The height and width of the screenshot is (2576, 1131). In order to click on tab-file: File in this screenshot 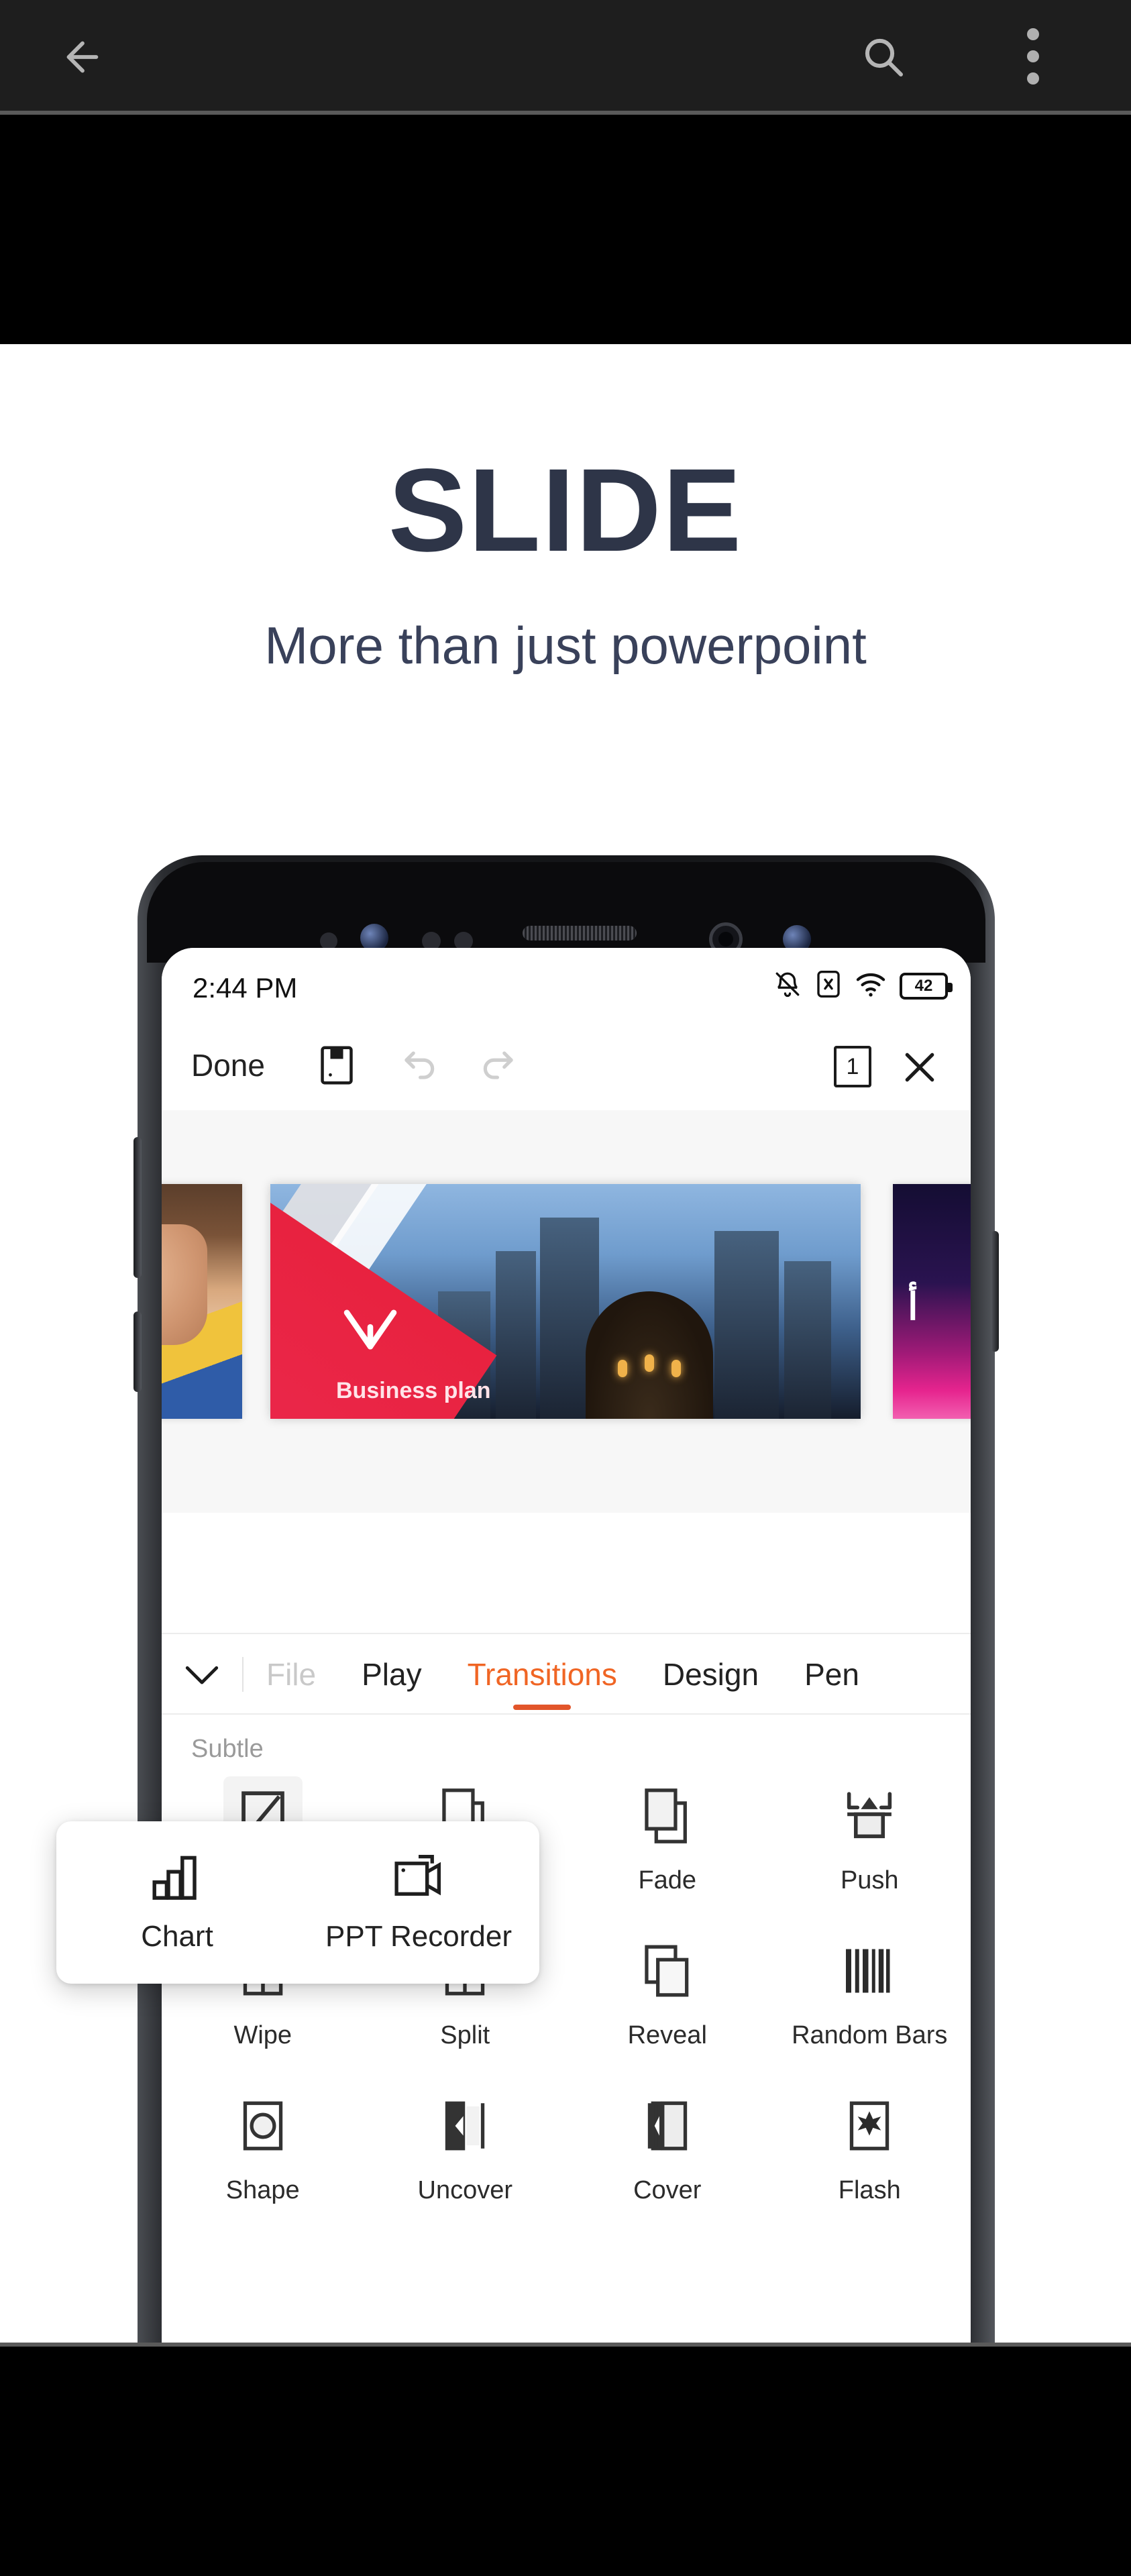, I will do `click(291, 1674)`.